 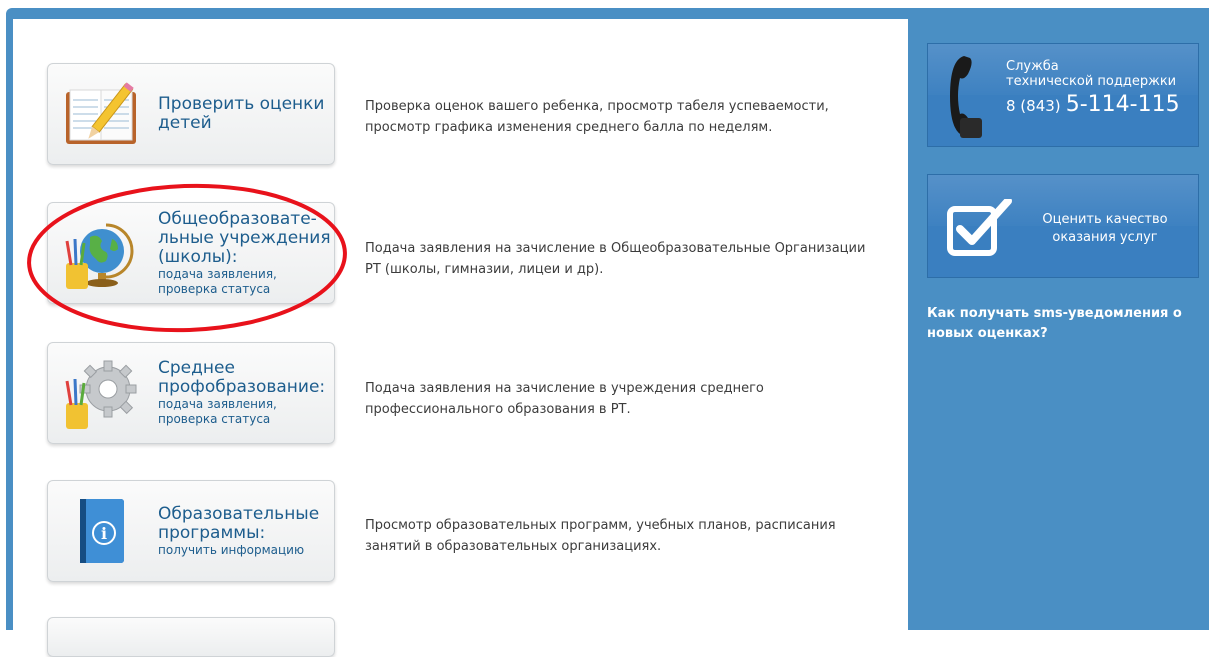 I want to click on support-title: Служба, so click(x=1032, y=66).